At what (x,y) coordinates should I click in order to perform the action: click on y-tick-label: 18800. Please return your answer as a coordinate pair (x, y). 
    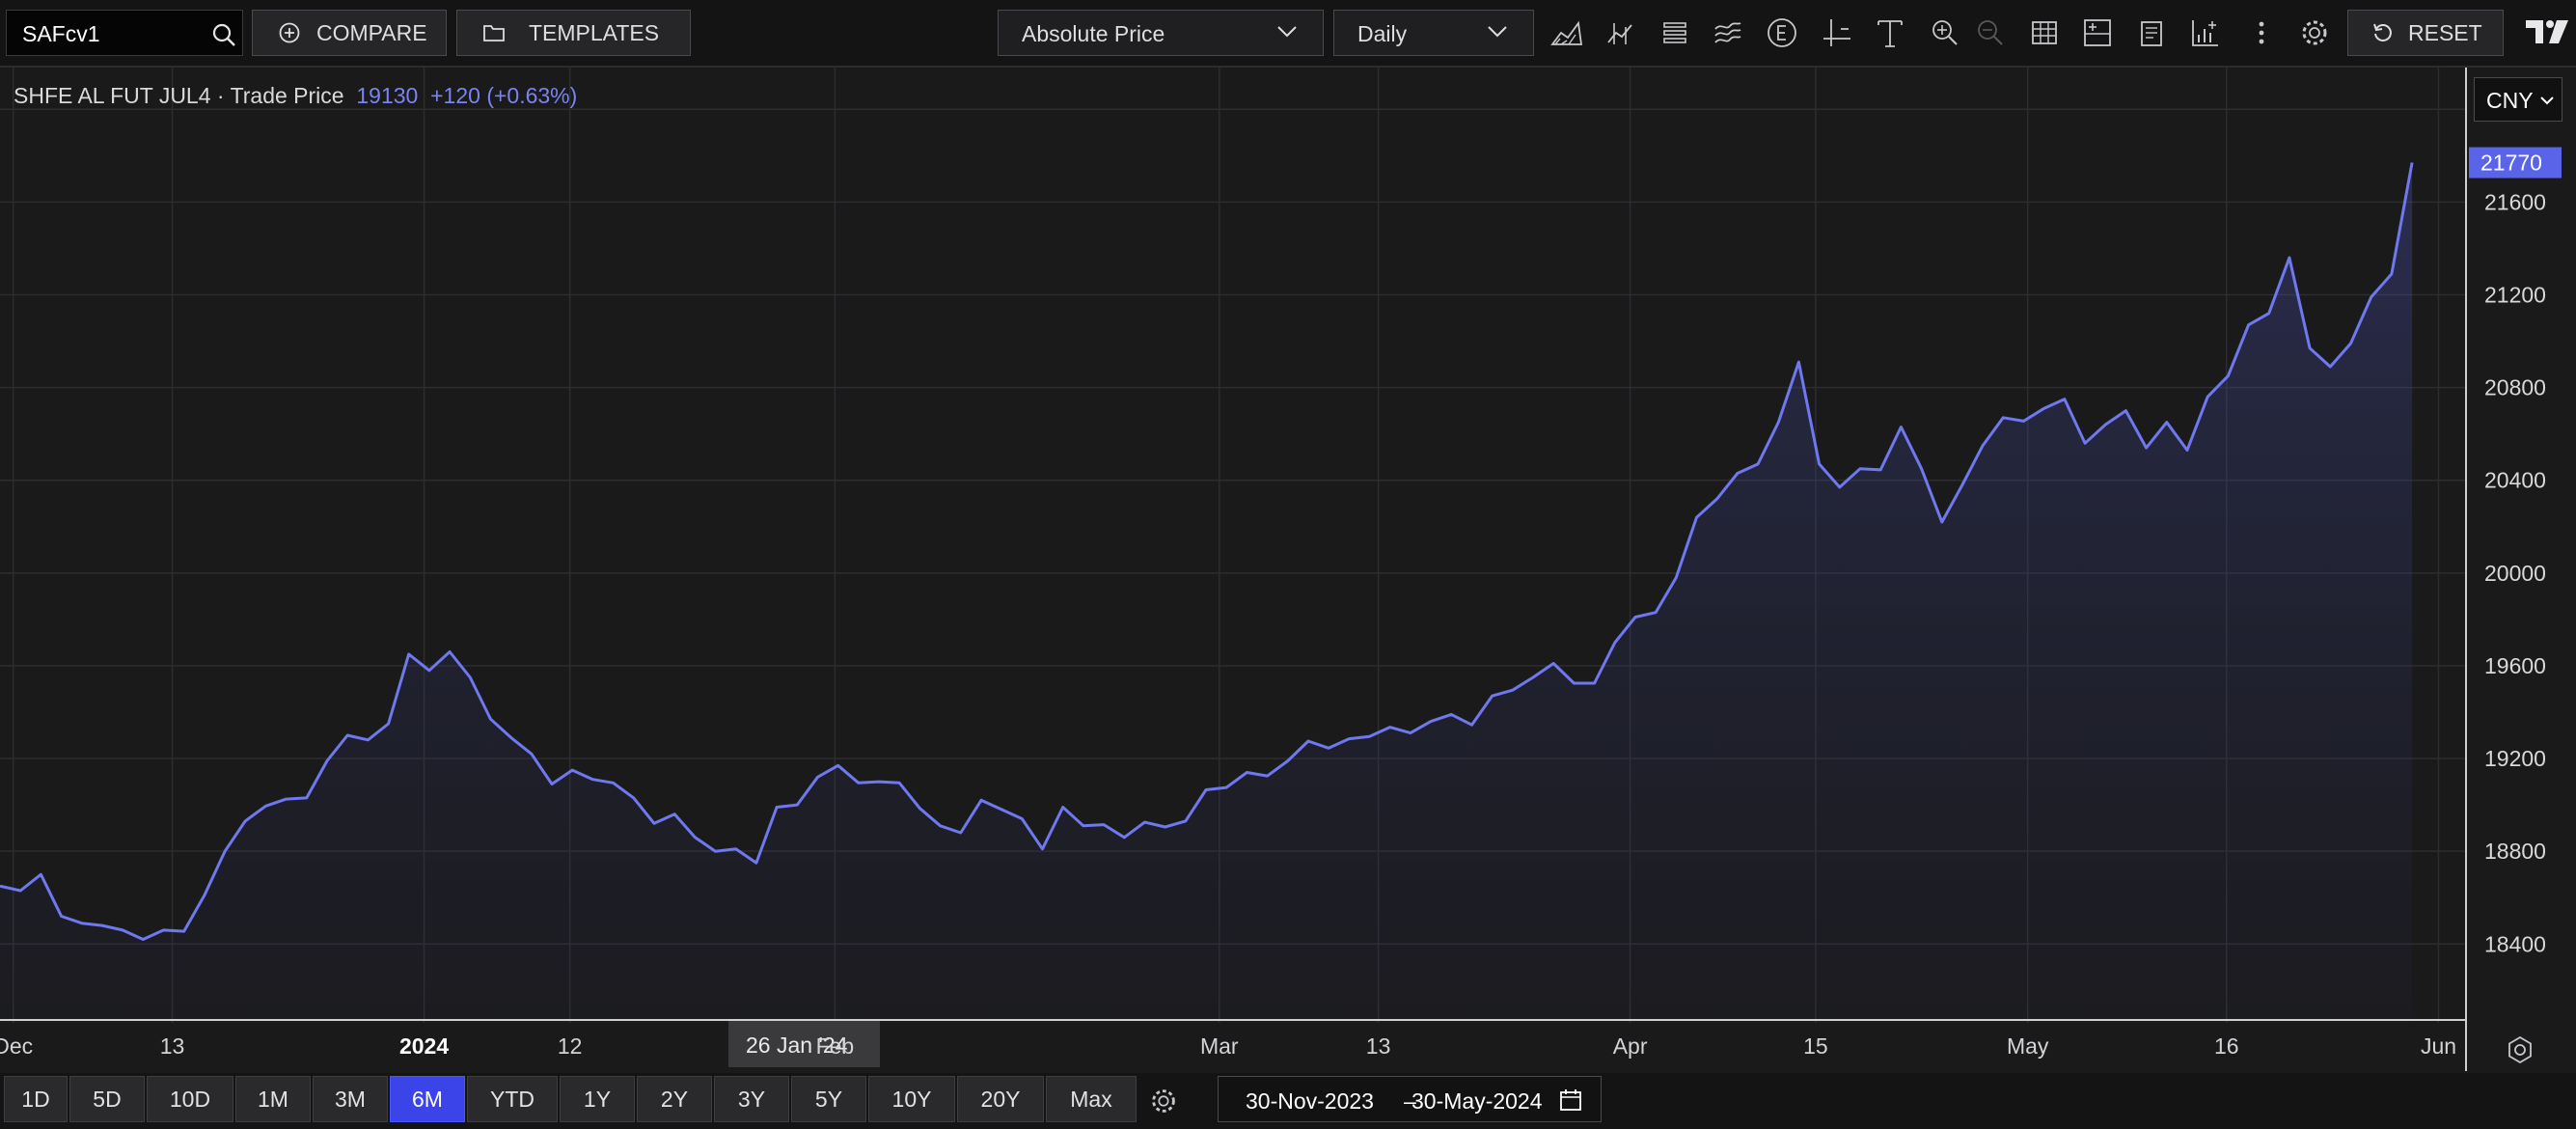
    Looking at the image, I should click on (2515, 852).